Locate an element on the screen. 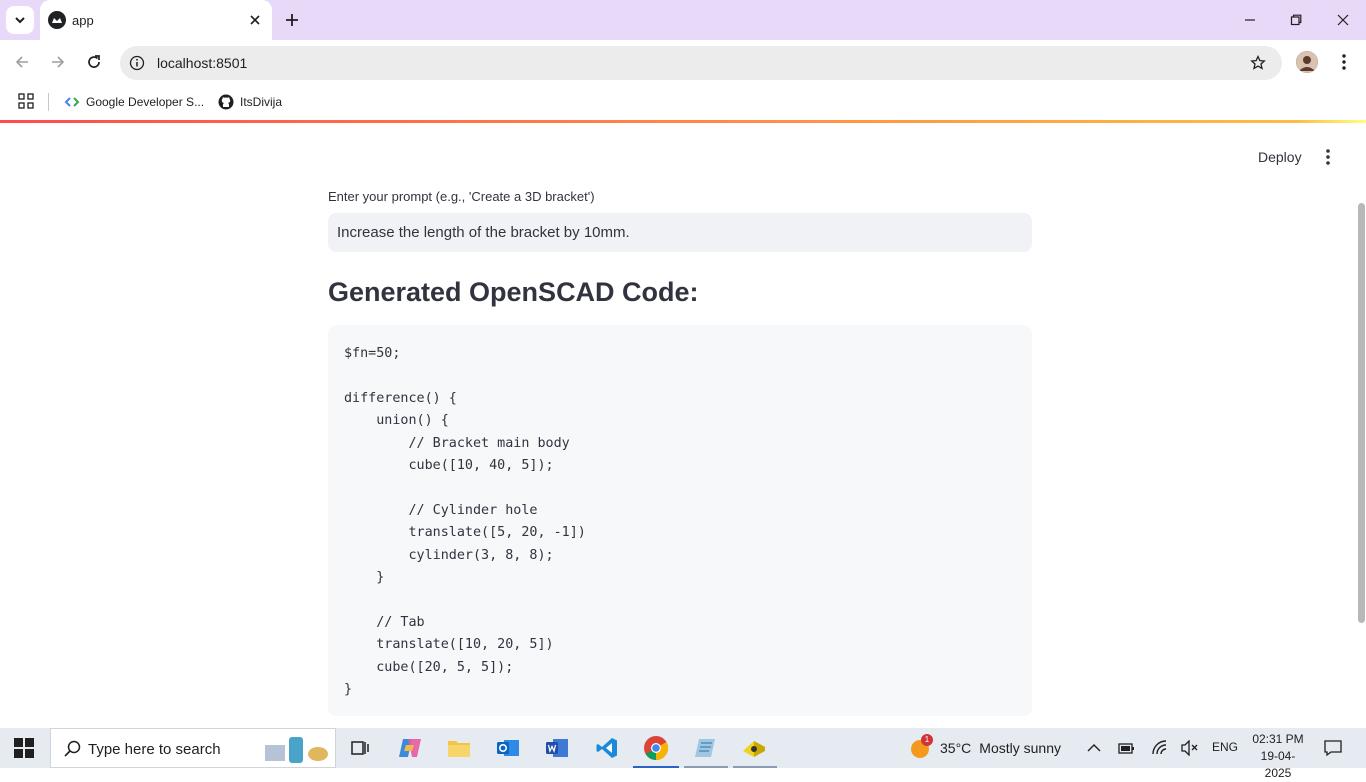 Image resolution: width=1366 pixels, height=782 pixels. volume-muted-icon is located at coordinates (1190, 748).